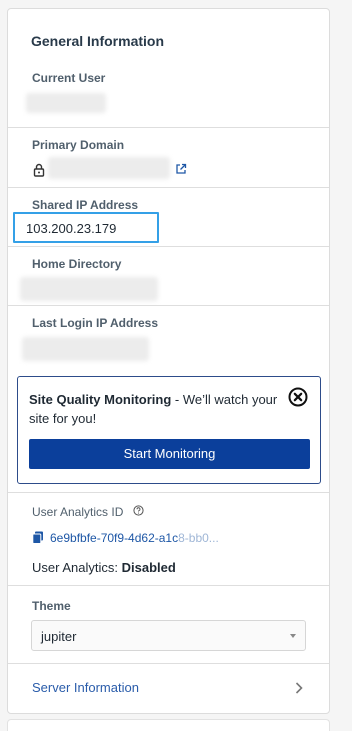 The height and width of the screenshot is (731, 352). What do you see at coordinates (181, 169) in the screenshot?
I see `external-link-icon` at bounding box center [181, 169].